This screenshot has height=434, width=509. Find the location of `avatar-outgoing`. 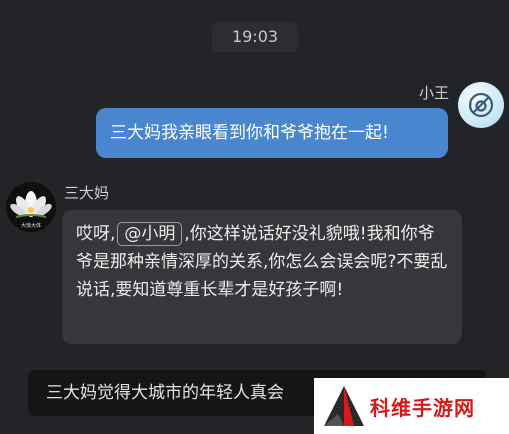

avatar-outgoing is located at coordinates (481, 105).